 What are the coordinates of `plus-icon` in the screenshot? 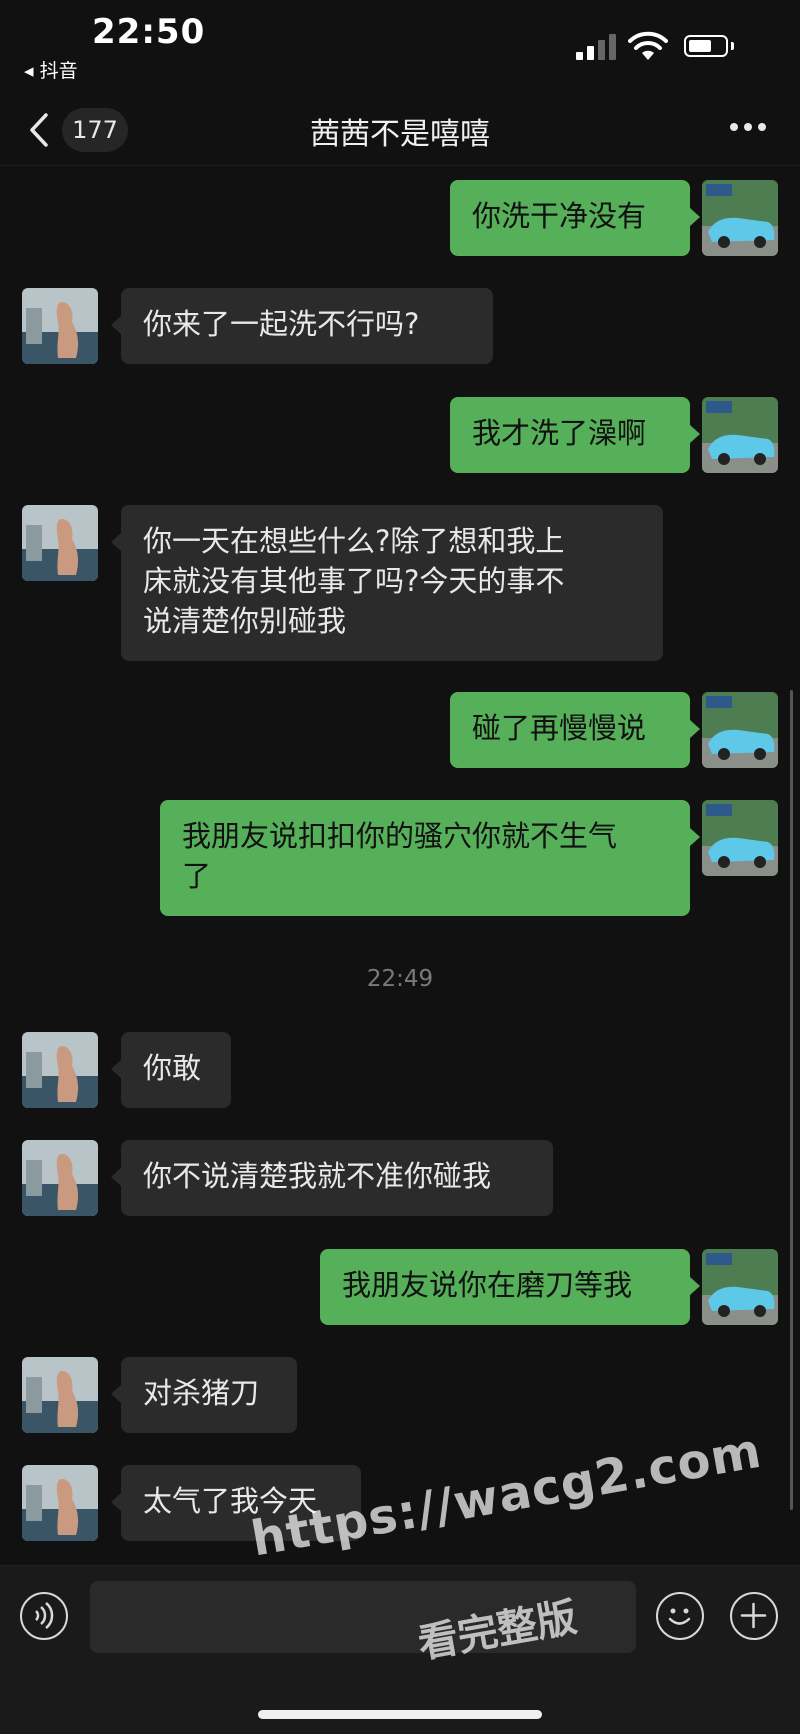 It's located at (753, 1615).